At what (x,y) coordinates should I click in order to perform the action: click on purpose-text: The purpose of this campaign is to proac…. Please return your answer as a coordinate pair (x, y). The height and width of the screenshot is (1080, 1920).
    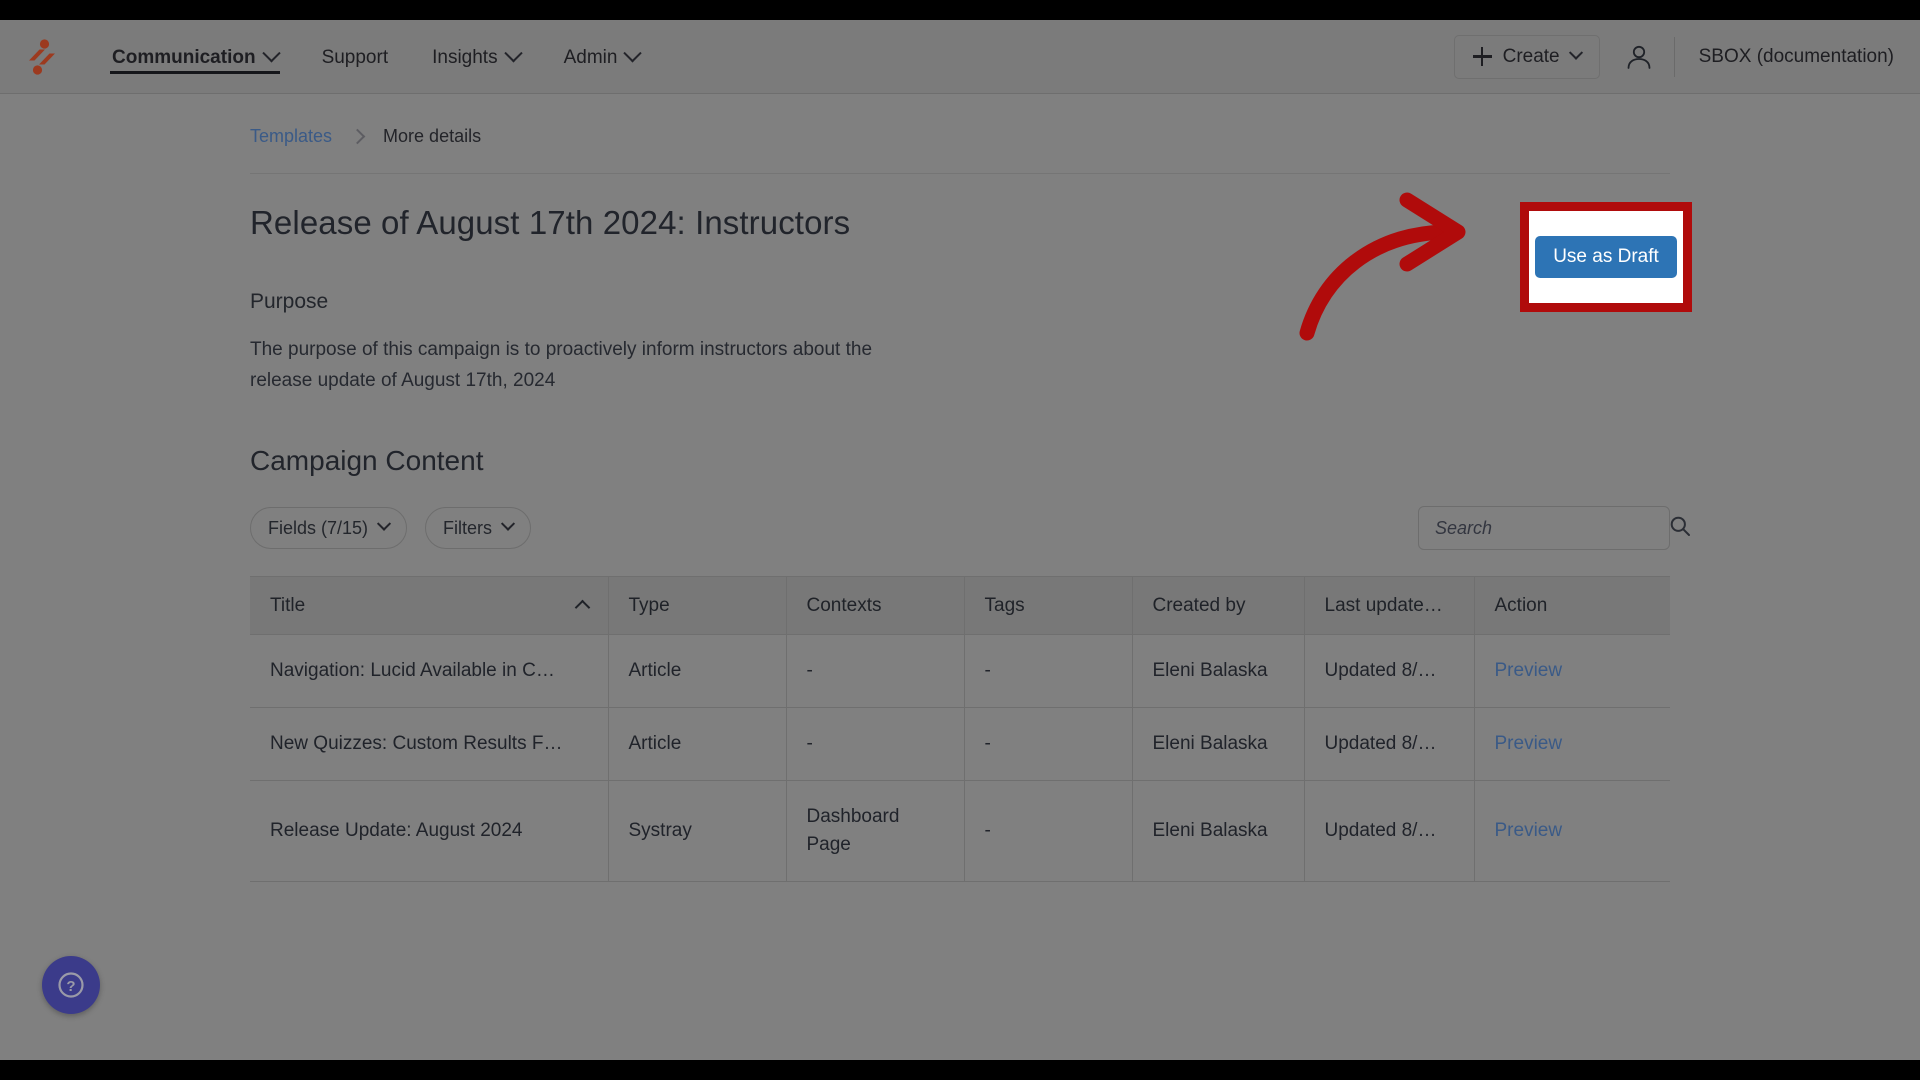
    Looking at the image, I should click on (561, 365).